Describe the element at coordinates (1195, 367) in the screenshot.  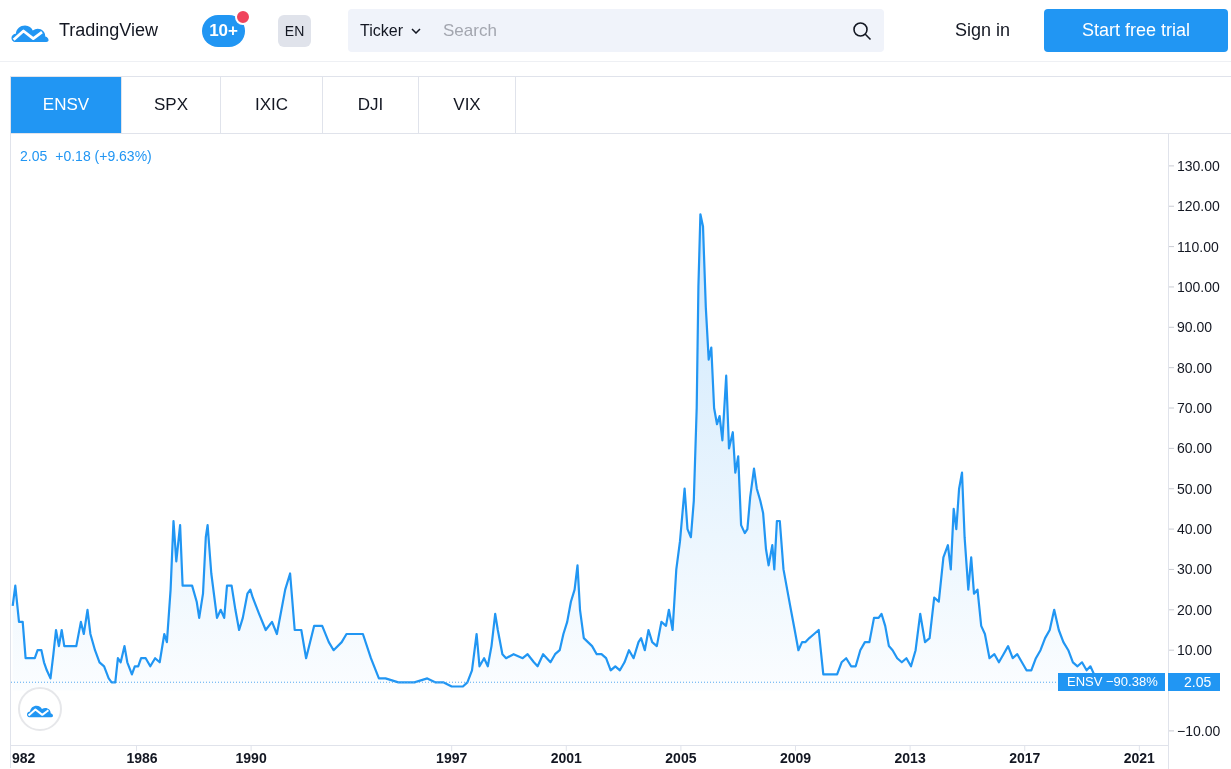
I see `y-axis-label: 80.00` at that location.